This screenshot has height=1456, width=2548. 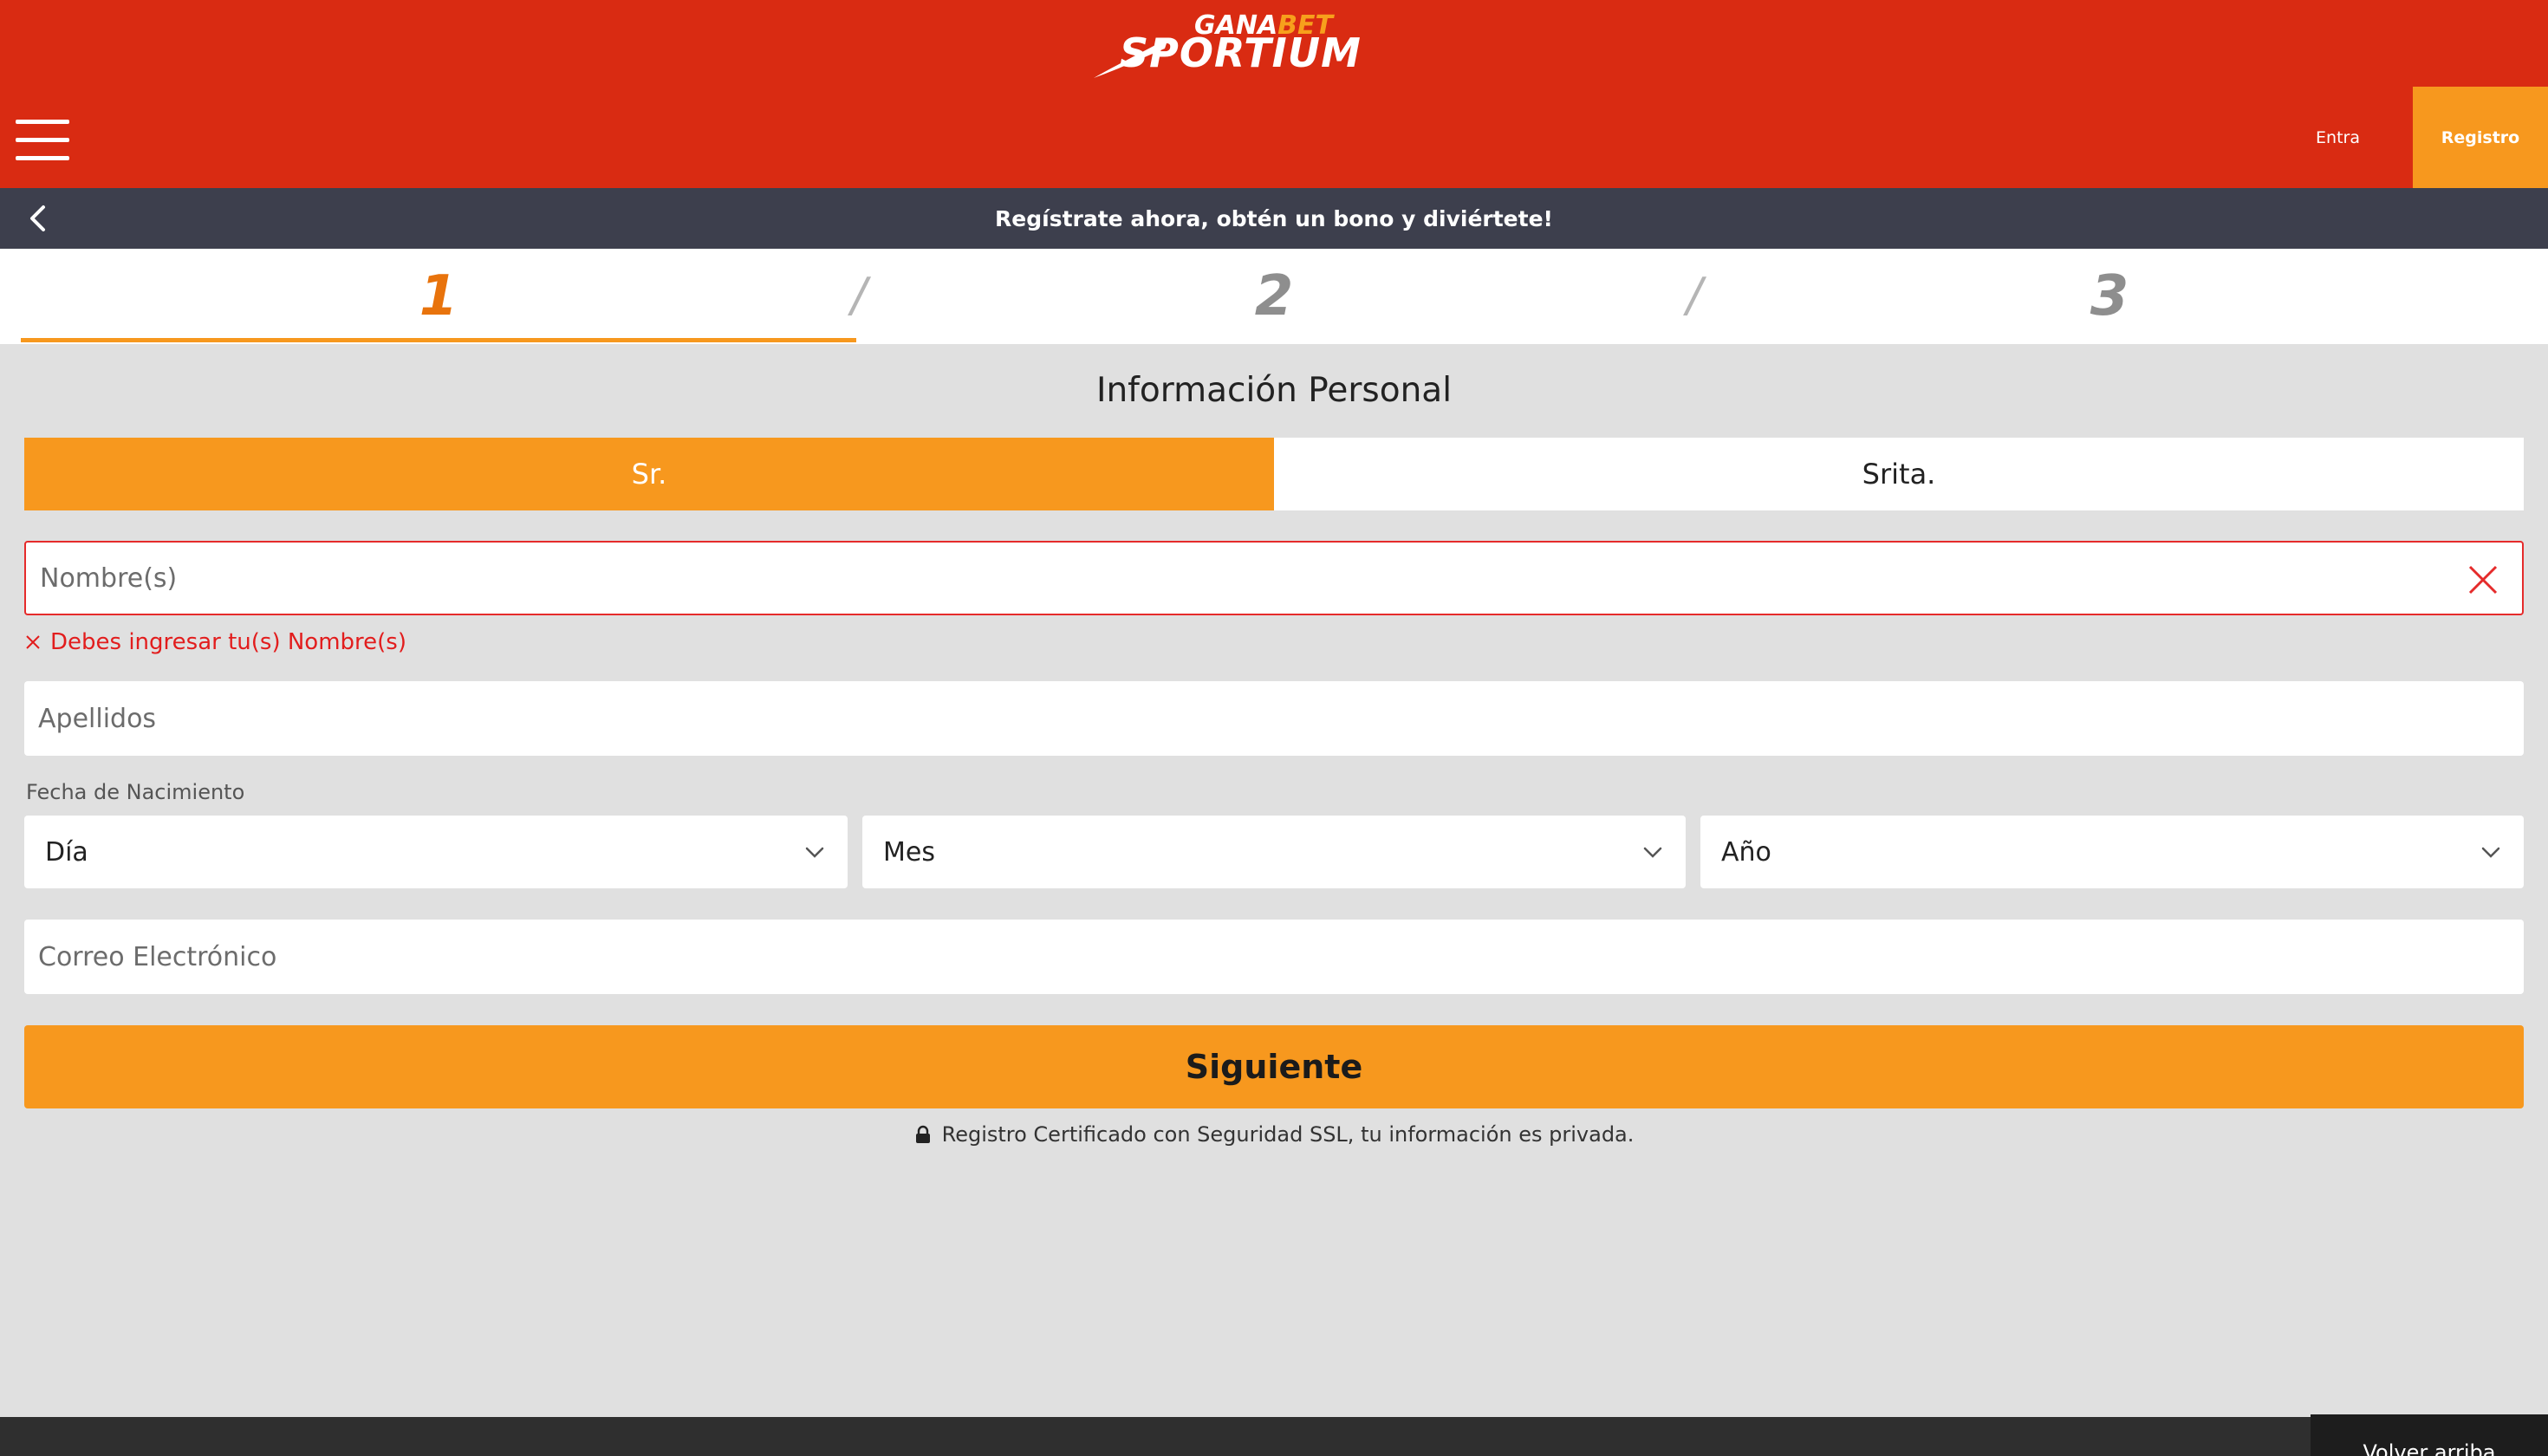 I want to click on first-name-error-text: Debes ingresar tu(s) Nombre(s), so click(x=228, y=642).